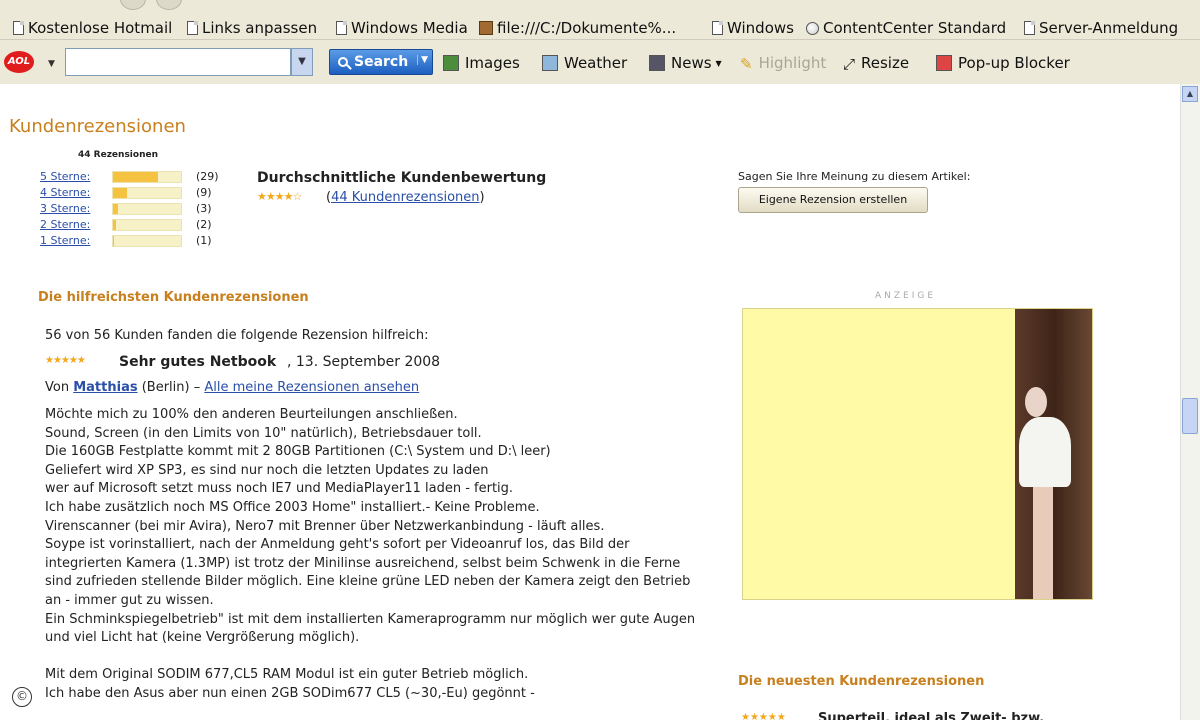 The width and height of the screenshot is (1200, 720). Describe the element at coordinates (204, 240) in the screenshot. I see `rating-row-count: (1)` at that location.